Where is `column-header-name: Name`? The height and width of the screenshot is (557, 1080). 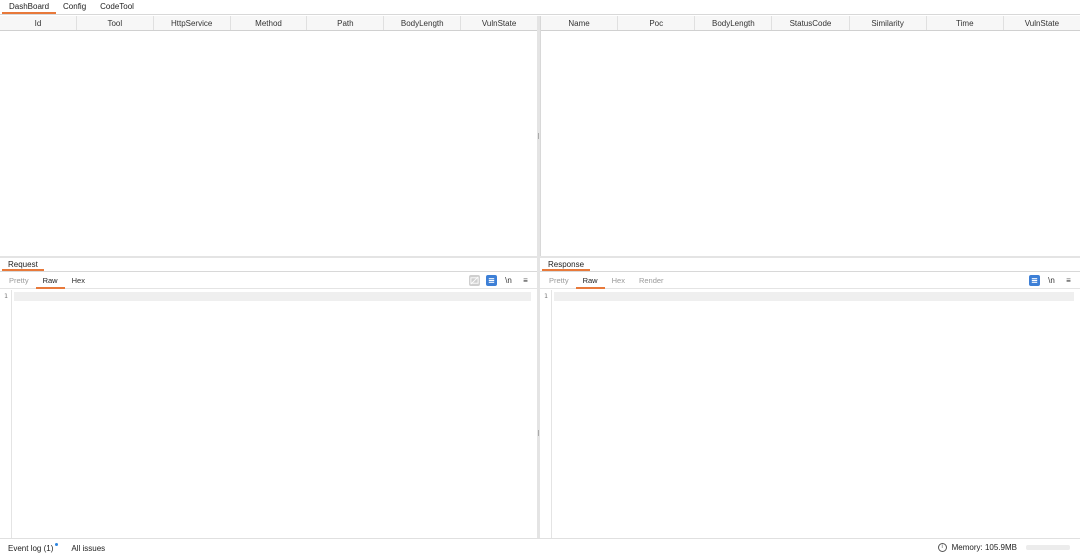
column-header-name: Name is located at coordinates (580, 23).